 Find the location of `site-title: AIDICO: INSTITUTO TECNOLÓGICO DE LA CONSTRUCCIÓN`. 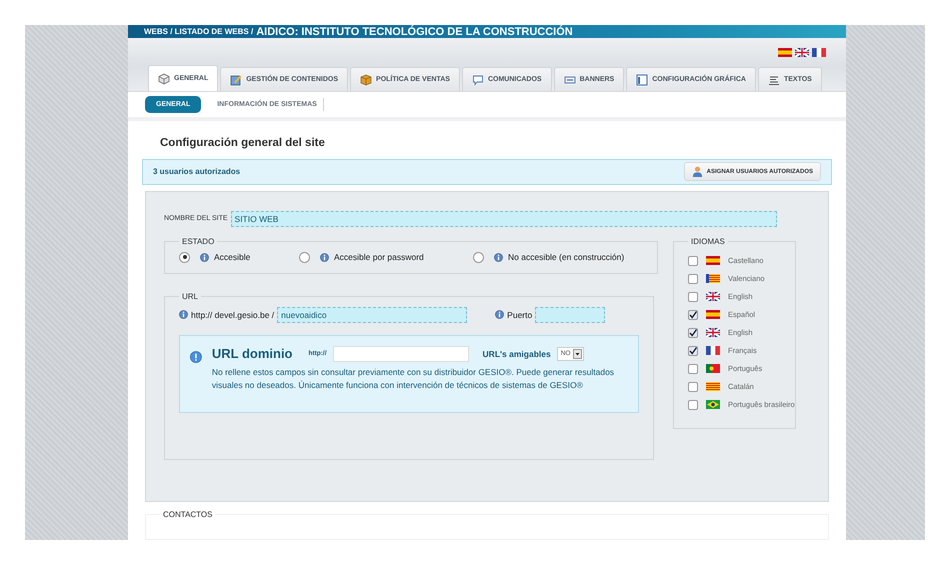

site-title: AIDICO: INSTITUTO TECNOLÓGICO DE LA CONSTRUCCIÓN is located at coordinates (414, 32).